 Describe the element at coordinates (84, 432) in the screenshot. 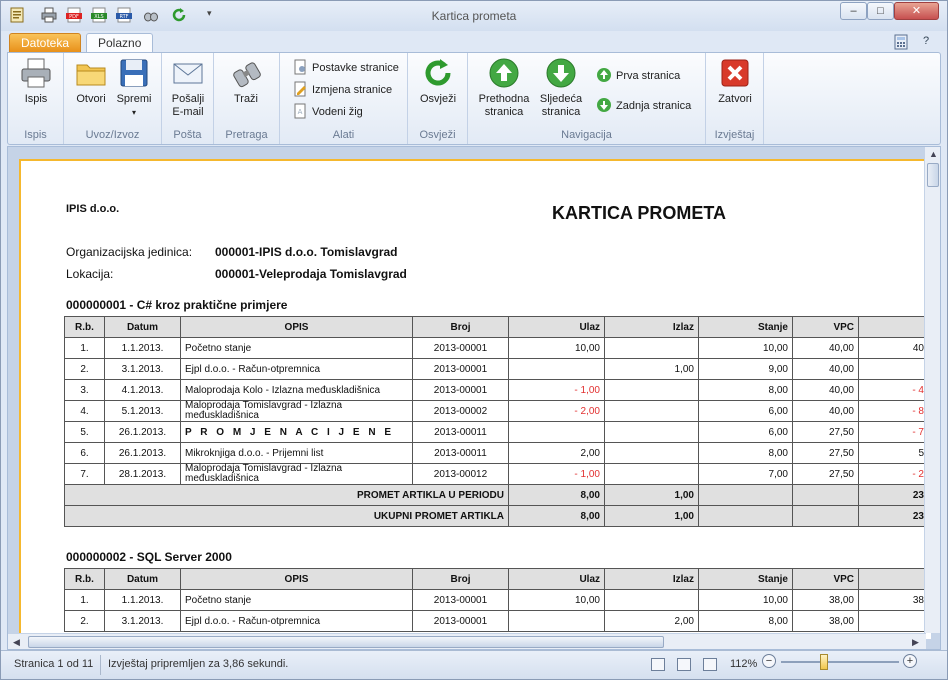

I see `table-cell: 5.` at that location.